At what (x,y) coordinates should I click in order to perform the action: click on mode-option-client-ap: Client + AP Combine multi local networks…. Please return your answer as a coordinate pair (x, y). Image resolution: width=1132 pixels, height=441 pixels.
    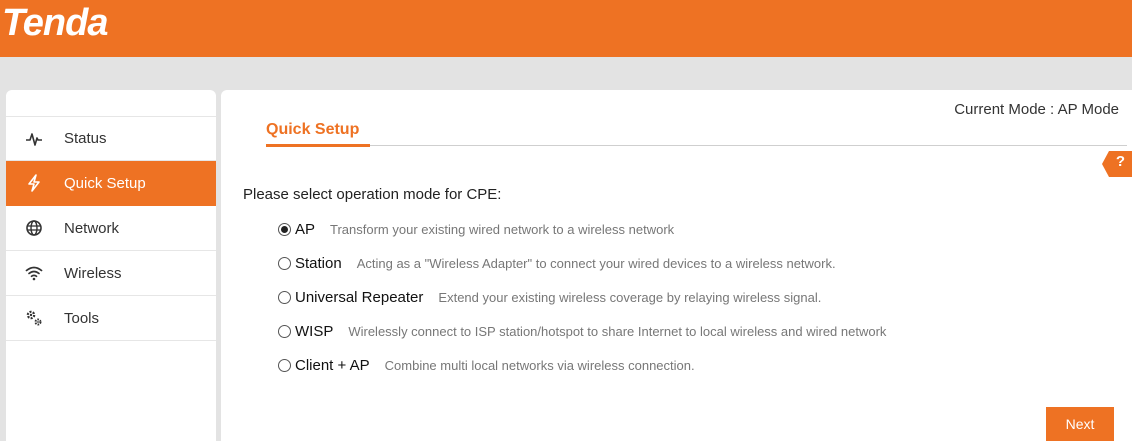
    Looking at the image, I should click on (582, 365).